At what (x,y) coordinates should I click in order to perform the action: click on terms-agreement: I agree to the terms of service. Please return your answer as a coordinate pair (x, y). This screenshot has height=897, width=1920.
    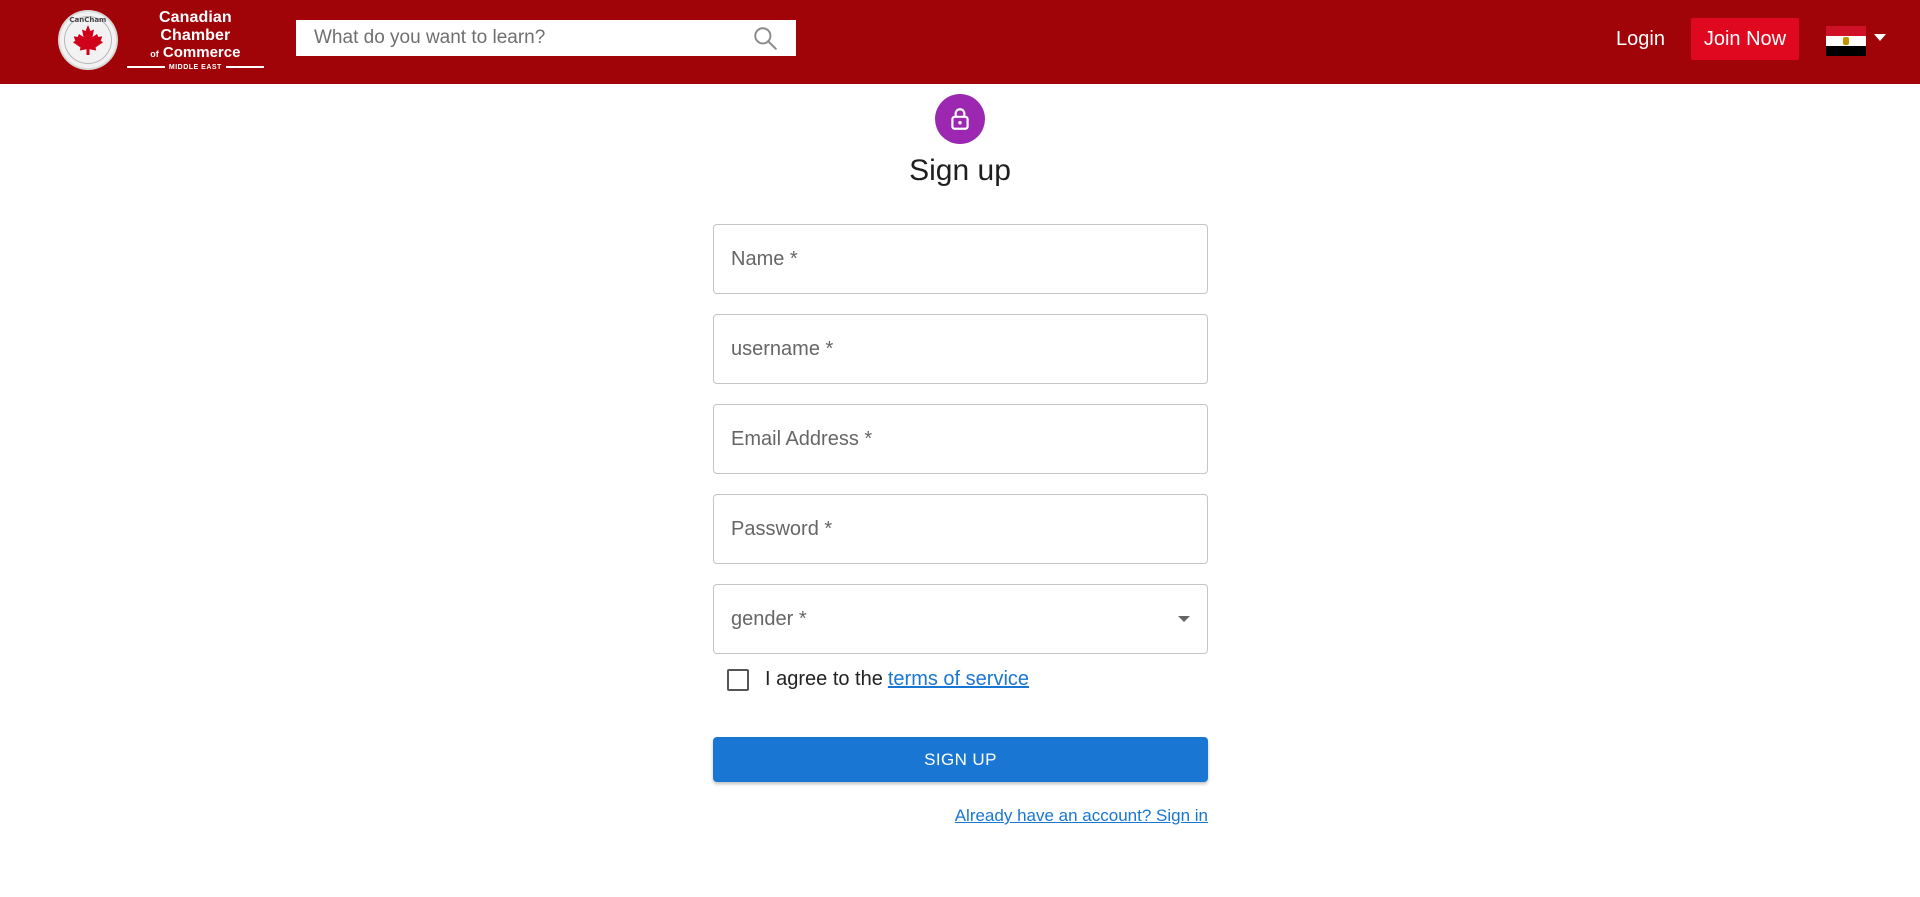
    Looking at the image, I should click on (878, 679).